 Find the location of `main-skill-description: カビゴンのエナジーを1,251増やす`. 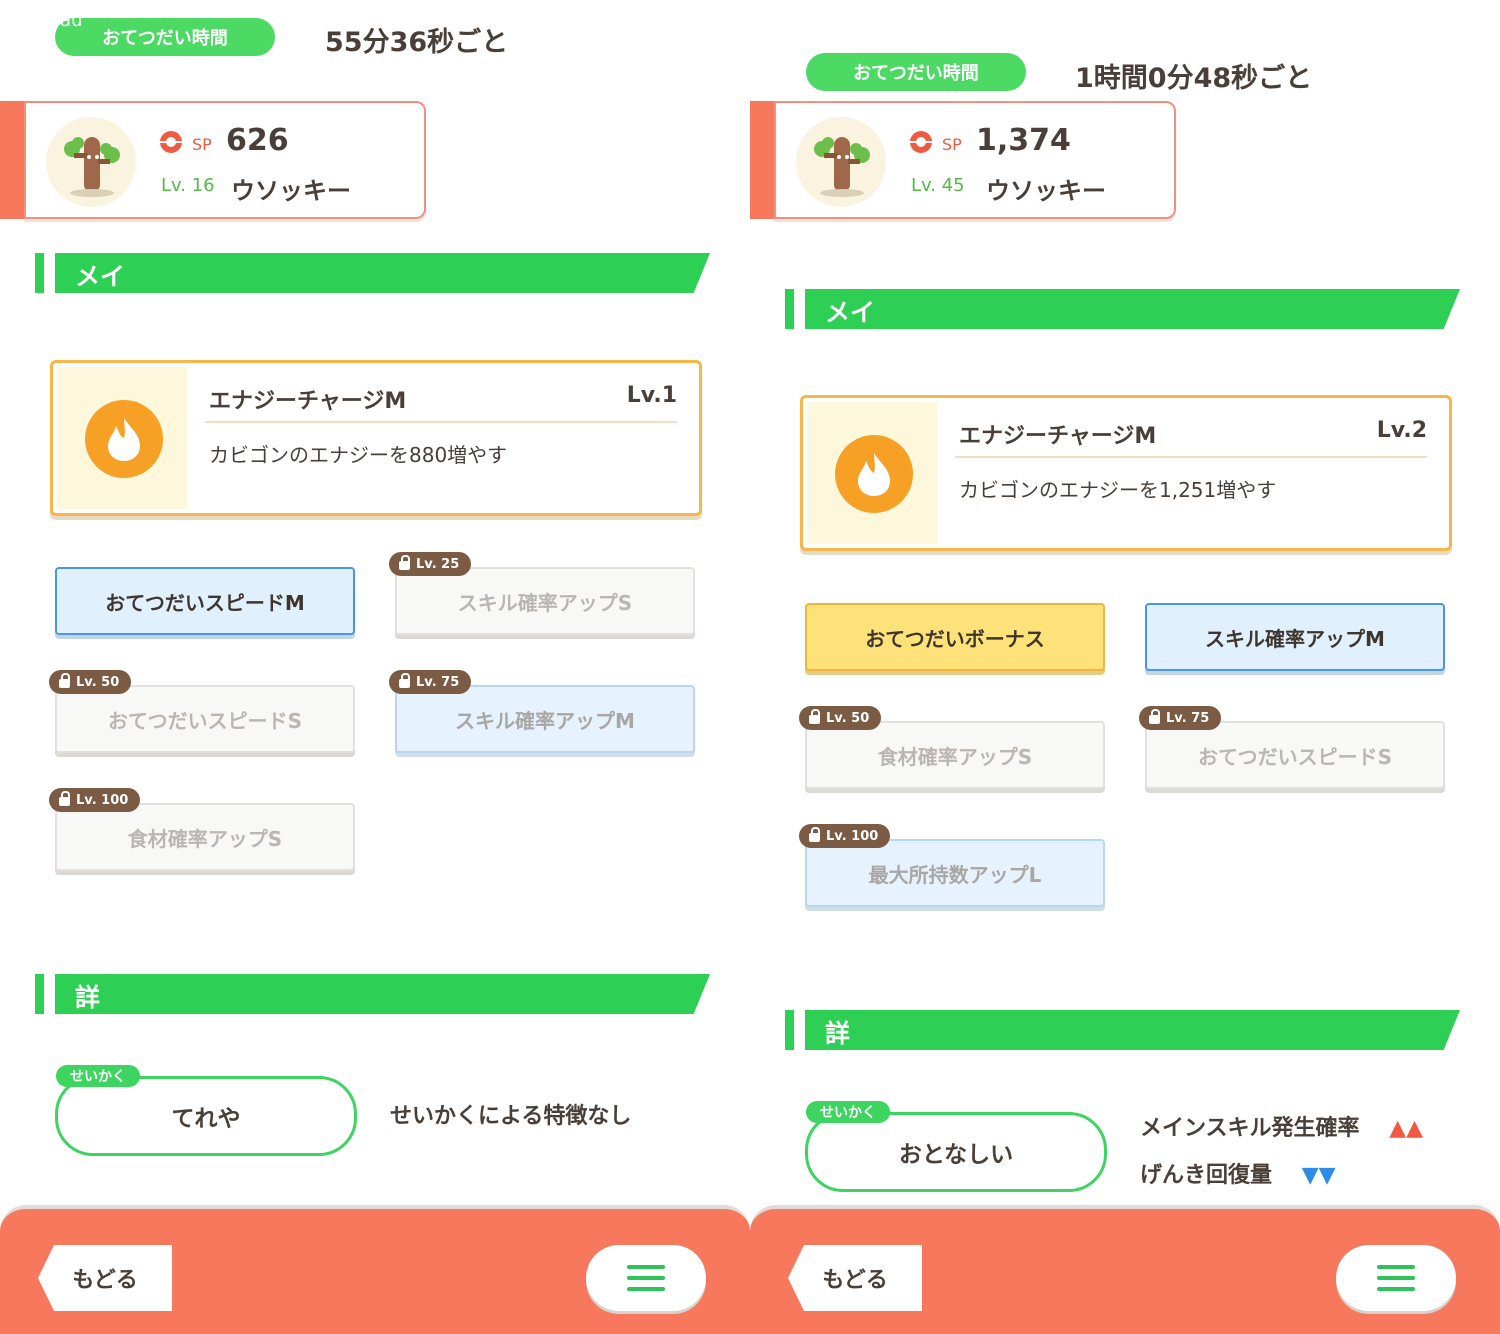

main-skill-description: カビゴンのエナジーを1,251増やす is located at coordinates (1118, 490).